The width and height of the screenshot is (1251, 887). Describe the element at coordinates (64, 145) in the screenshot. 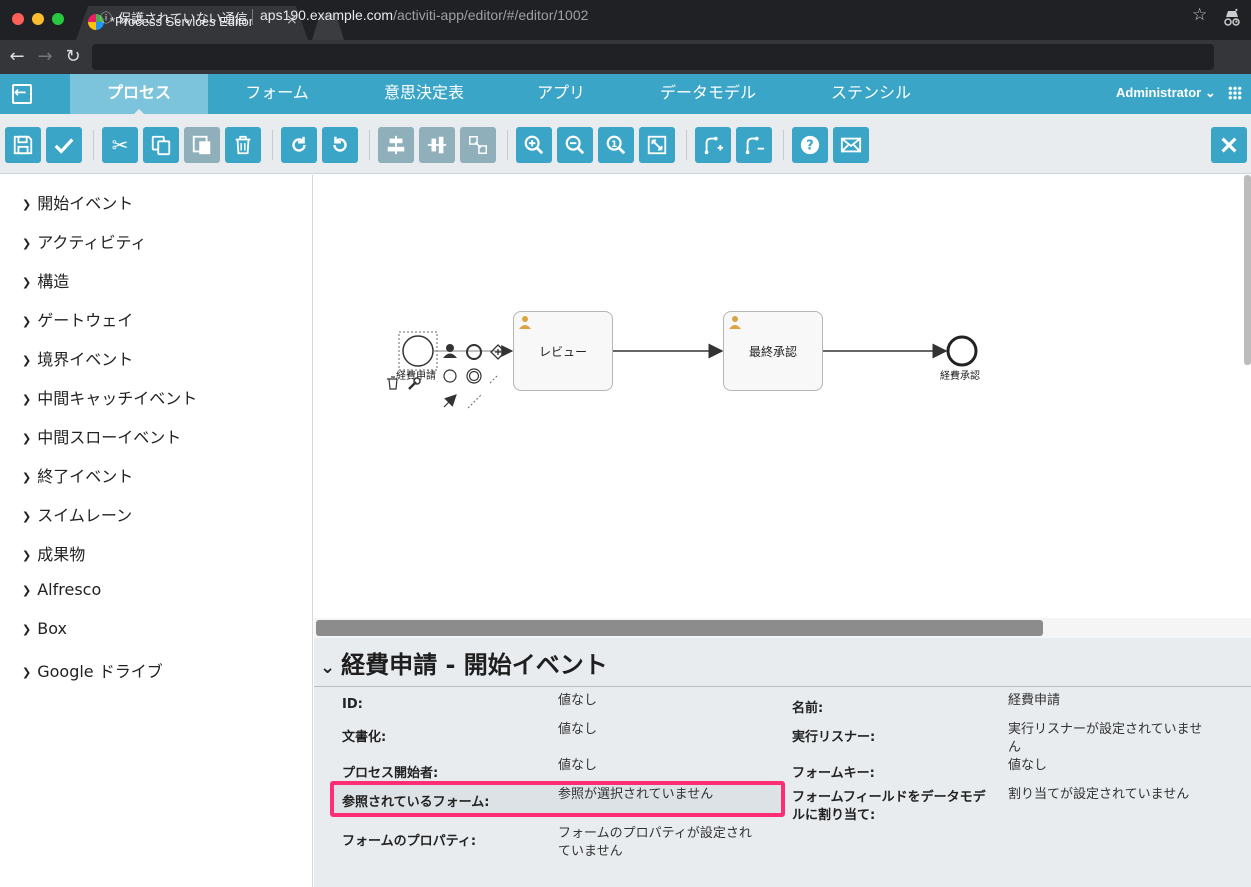

I see `validate-icon` at that location.